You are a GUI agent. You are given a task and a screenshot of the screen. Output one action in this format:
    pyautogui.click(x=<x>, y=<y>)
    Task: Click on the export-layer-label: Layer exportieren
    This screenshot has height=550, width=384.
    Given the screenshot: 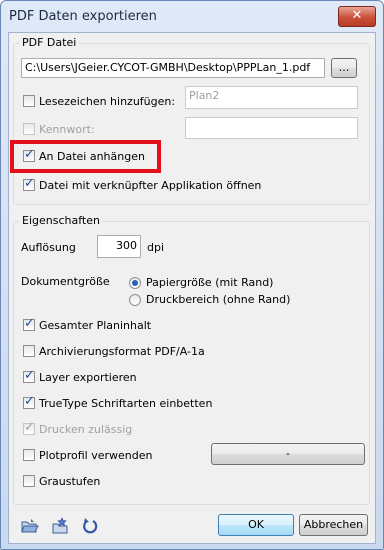 What is the action you would take?
    pyautogui.click(x=88, y=377)
    